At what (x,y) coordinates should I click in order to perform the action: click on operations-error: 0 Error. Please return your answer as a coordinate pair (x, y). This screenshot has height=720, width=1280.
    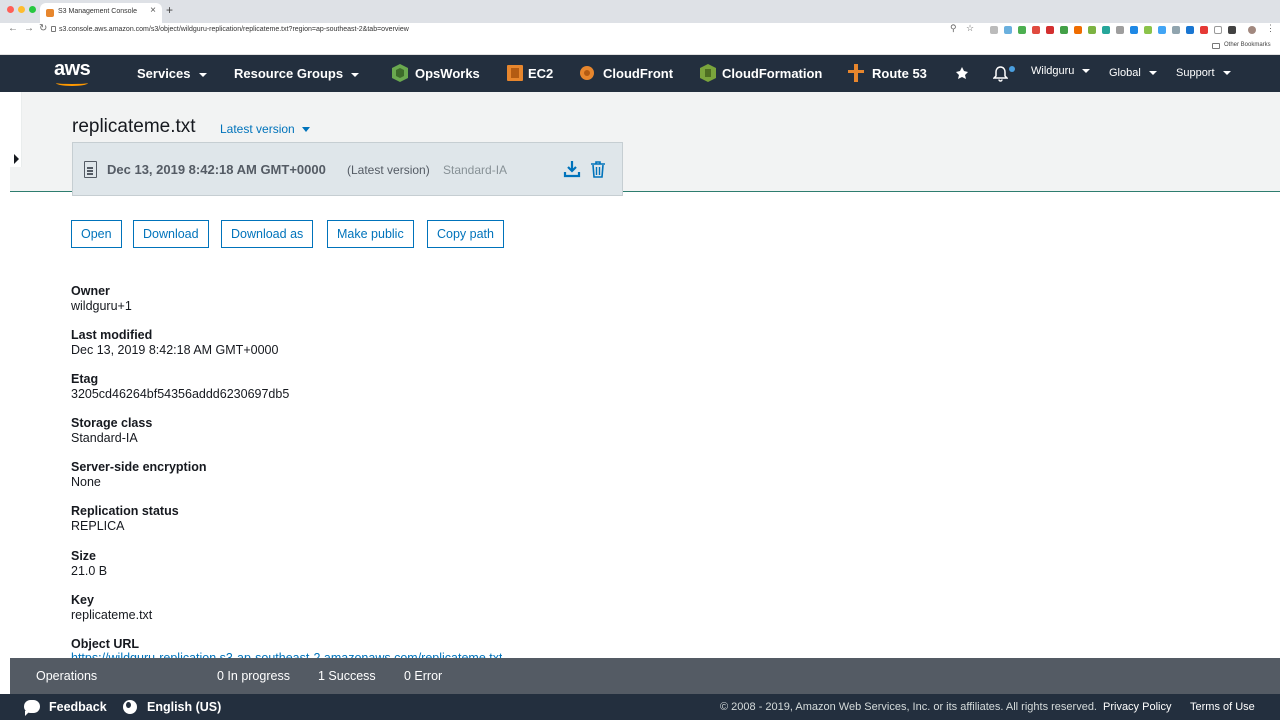
    Looking at the image, I should click on (423, 676).